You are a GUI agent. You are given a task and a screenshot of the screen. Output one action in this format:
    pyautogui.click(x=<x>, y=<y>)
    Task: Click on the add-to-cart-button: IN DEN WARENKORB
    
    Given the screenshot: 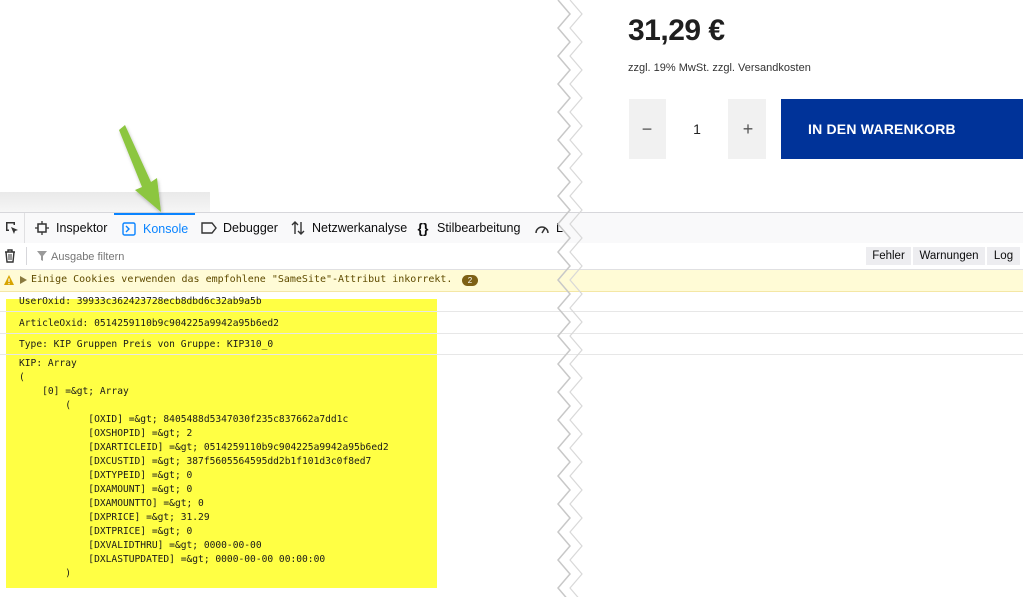 What is the action you would take?
    pyautogui.click(x=902, y=129)
    